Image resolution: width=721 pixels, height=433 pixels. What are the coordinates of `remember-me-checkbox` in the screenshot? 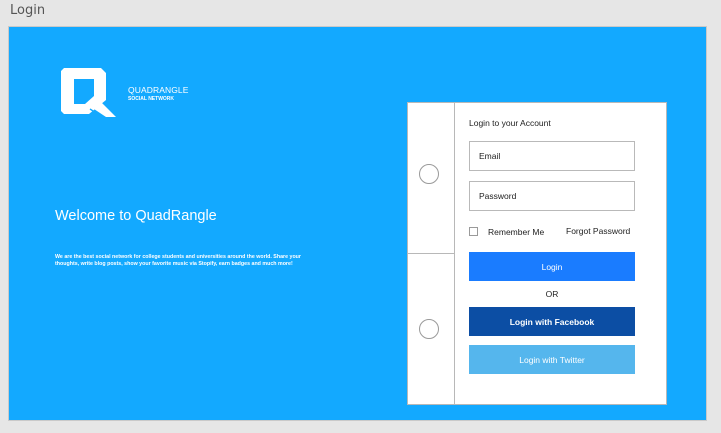 It's located at (473, 231).